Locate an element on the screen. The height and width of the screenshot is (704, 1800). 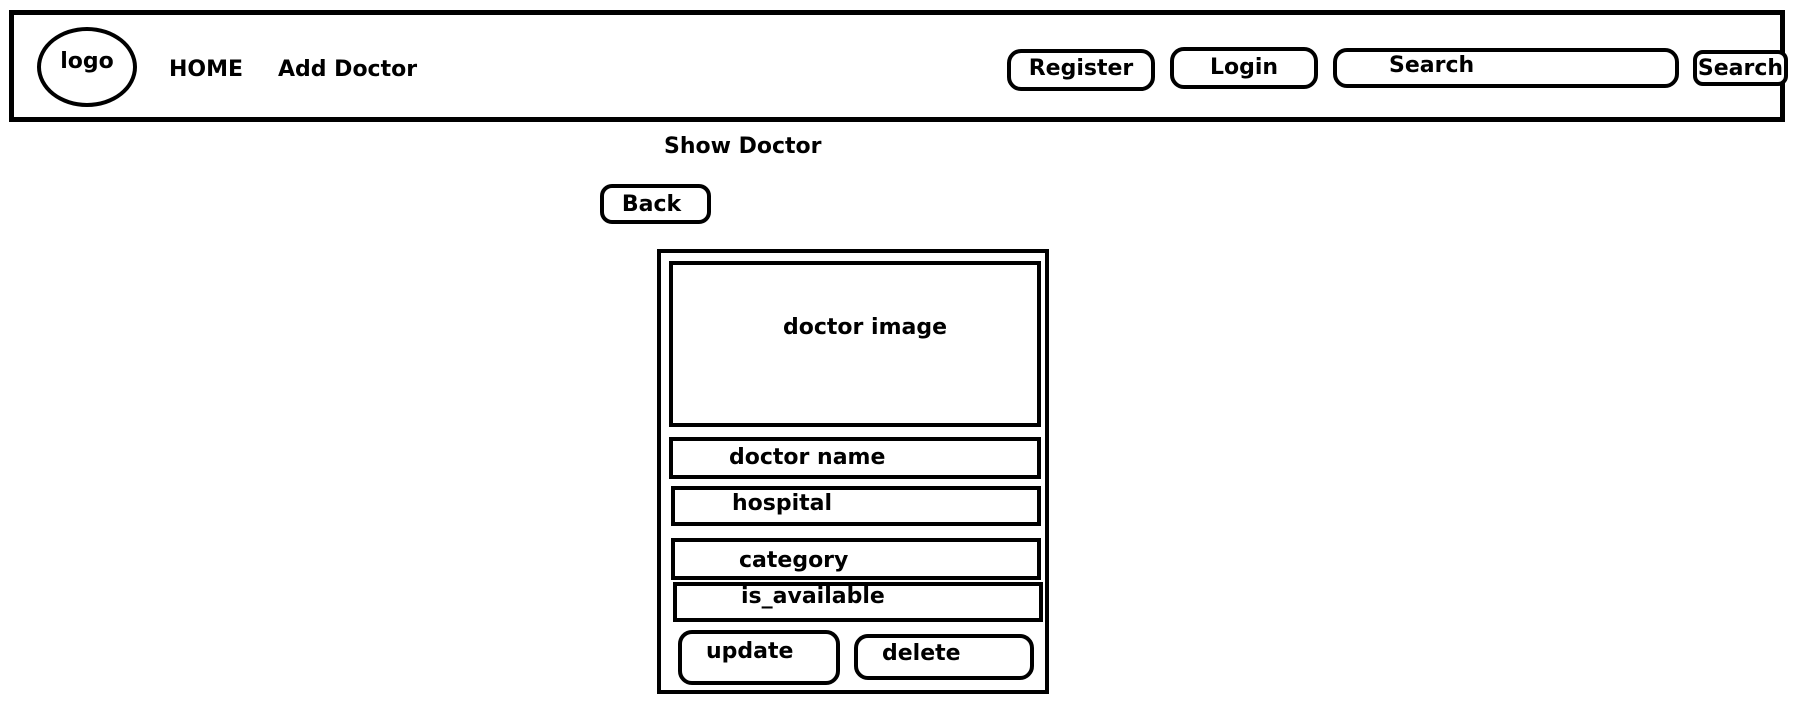
search-button: Search is located at coordinates (1740, 68).